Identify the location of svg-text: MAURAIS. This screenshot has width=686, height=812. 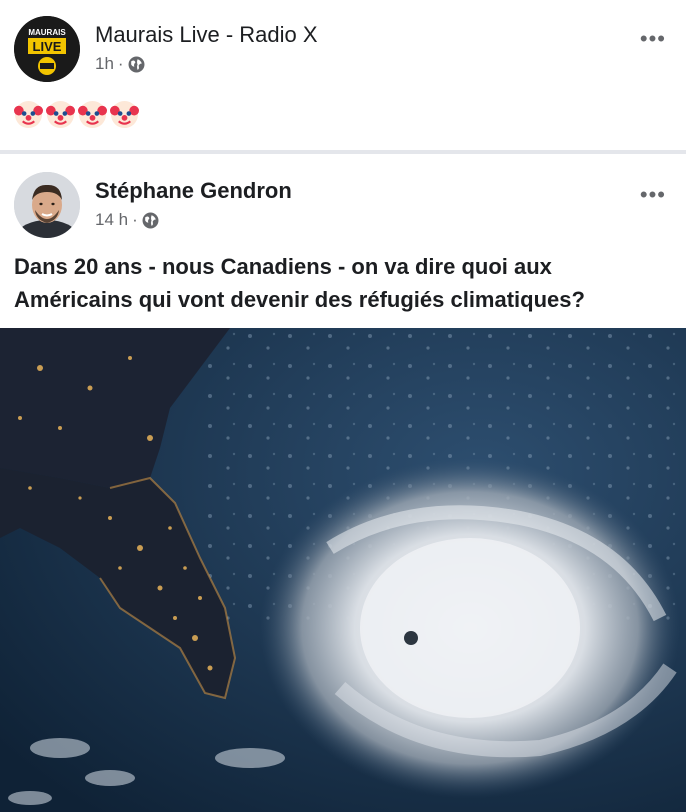
(47, 32).